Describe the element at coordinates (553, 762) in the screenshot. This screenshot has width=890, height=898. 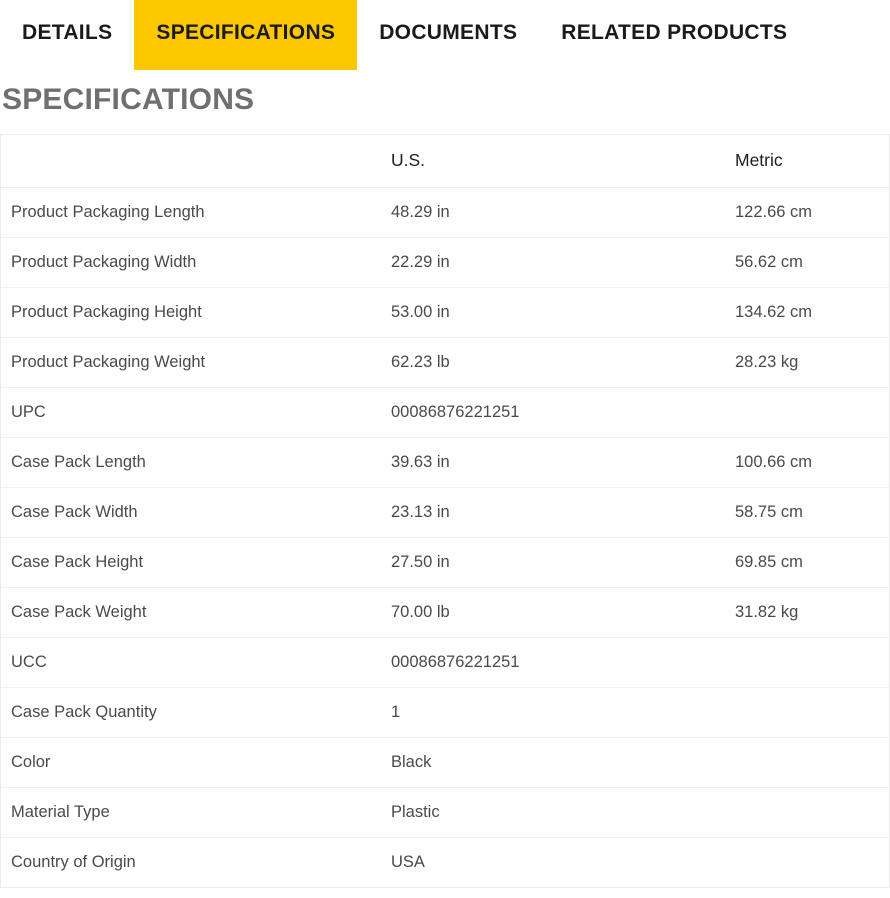
I see `spec-value-us: Black` at that location.